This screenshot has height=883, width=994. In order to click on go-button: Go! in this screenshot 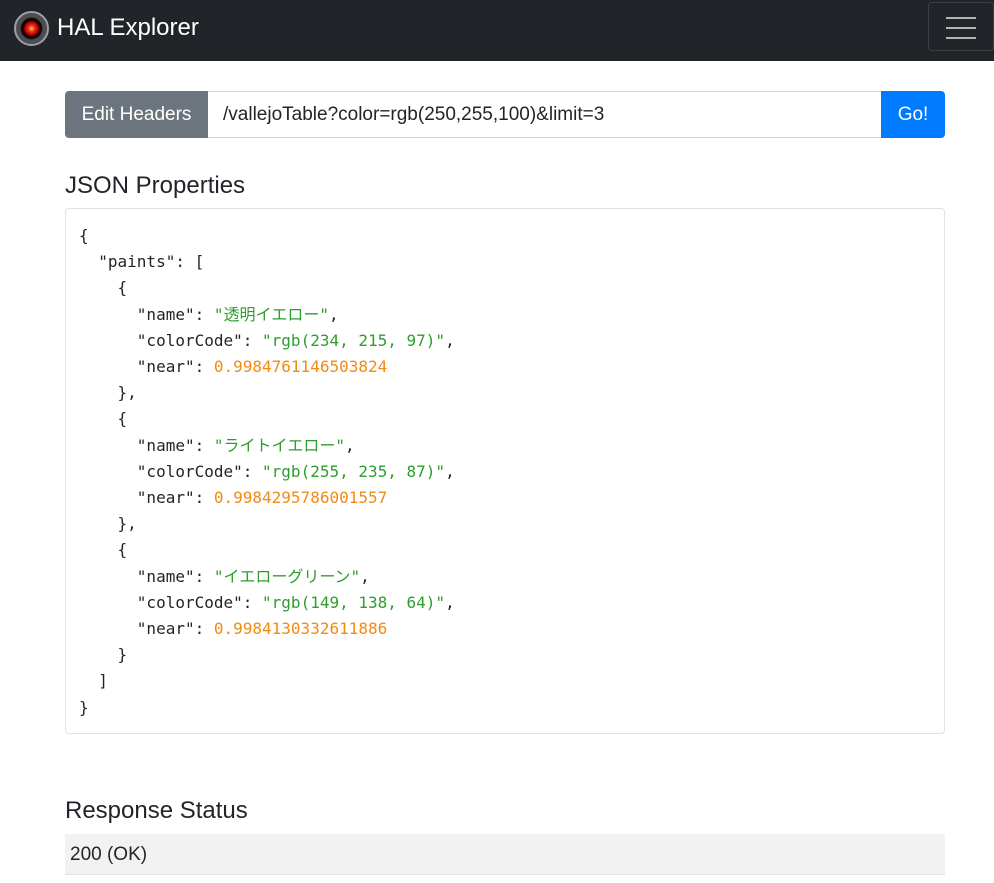, I will do `click(913, 114)`.